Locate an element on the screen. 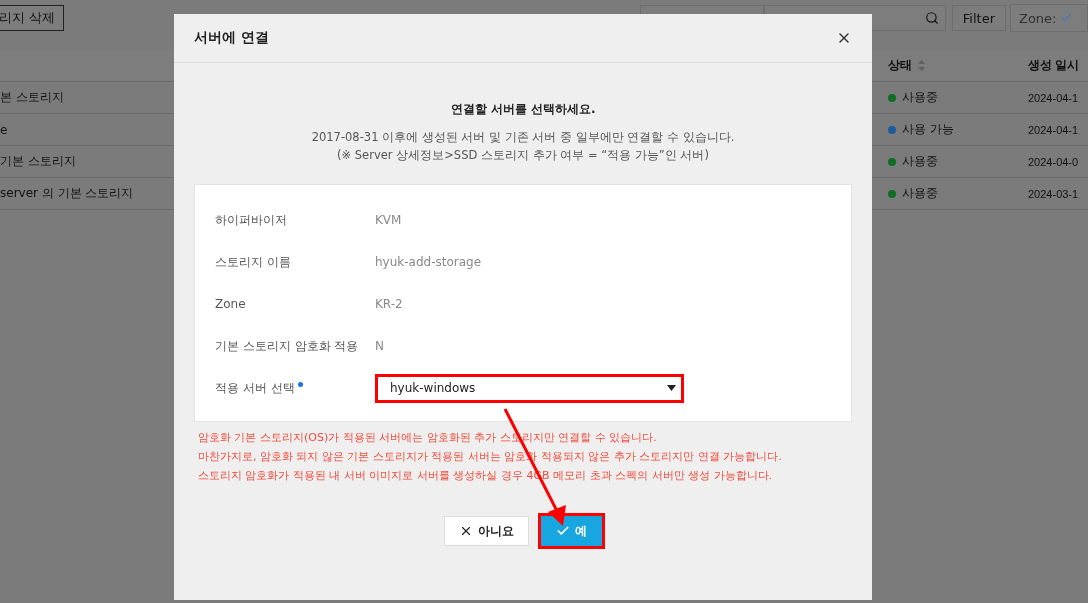 The height and width of the screenshot is (603, 1088). dialog-title: 서버에 연결 is located at coordinates (231, 38).